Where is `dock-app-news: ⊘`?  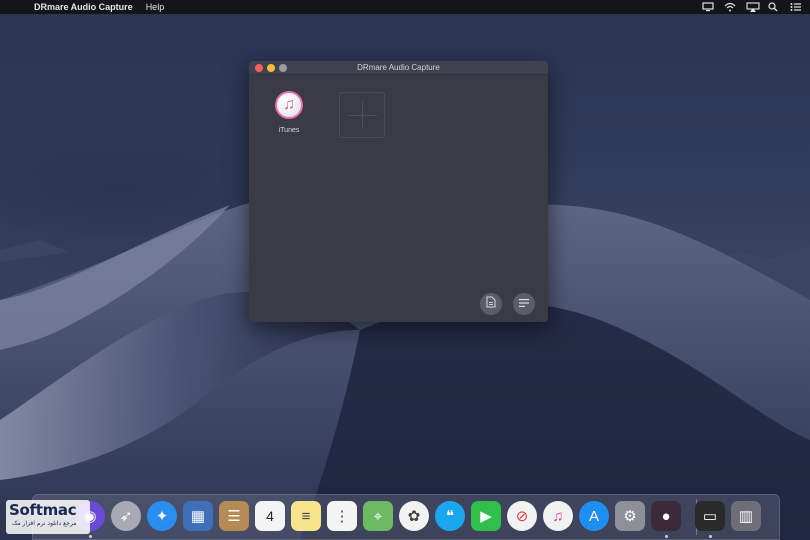 dock-app-news: ⊘ is located at coordinates (522, 516).